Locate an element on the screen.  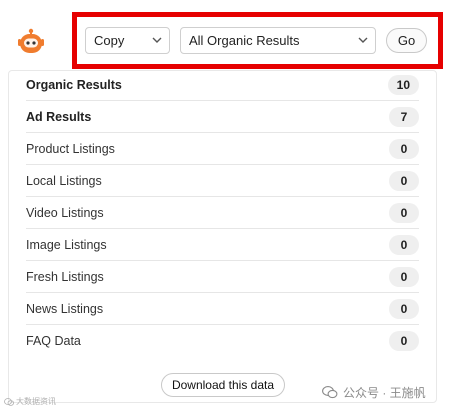
result-label: Organic Results is located at coordinates (74, 84).